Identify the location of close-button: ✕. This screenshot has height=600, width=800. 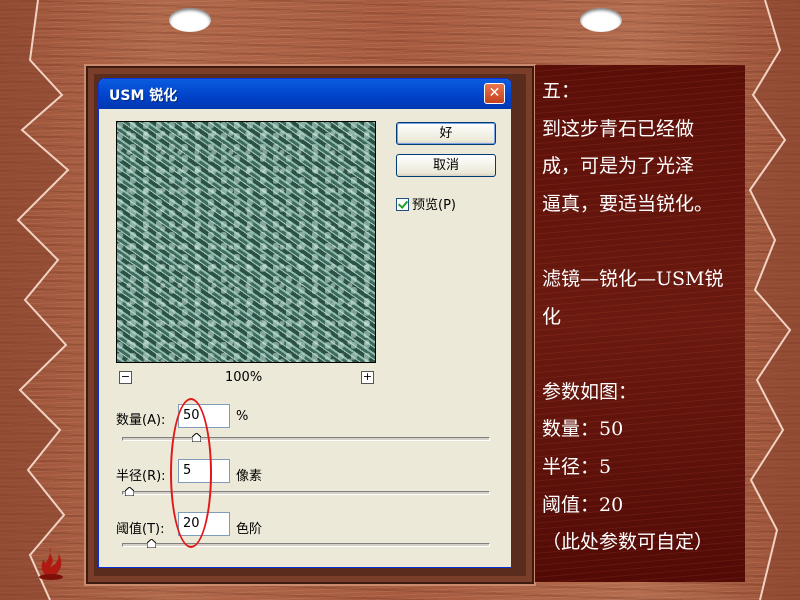
(494, 93).